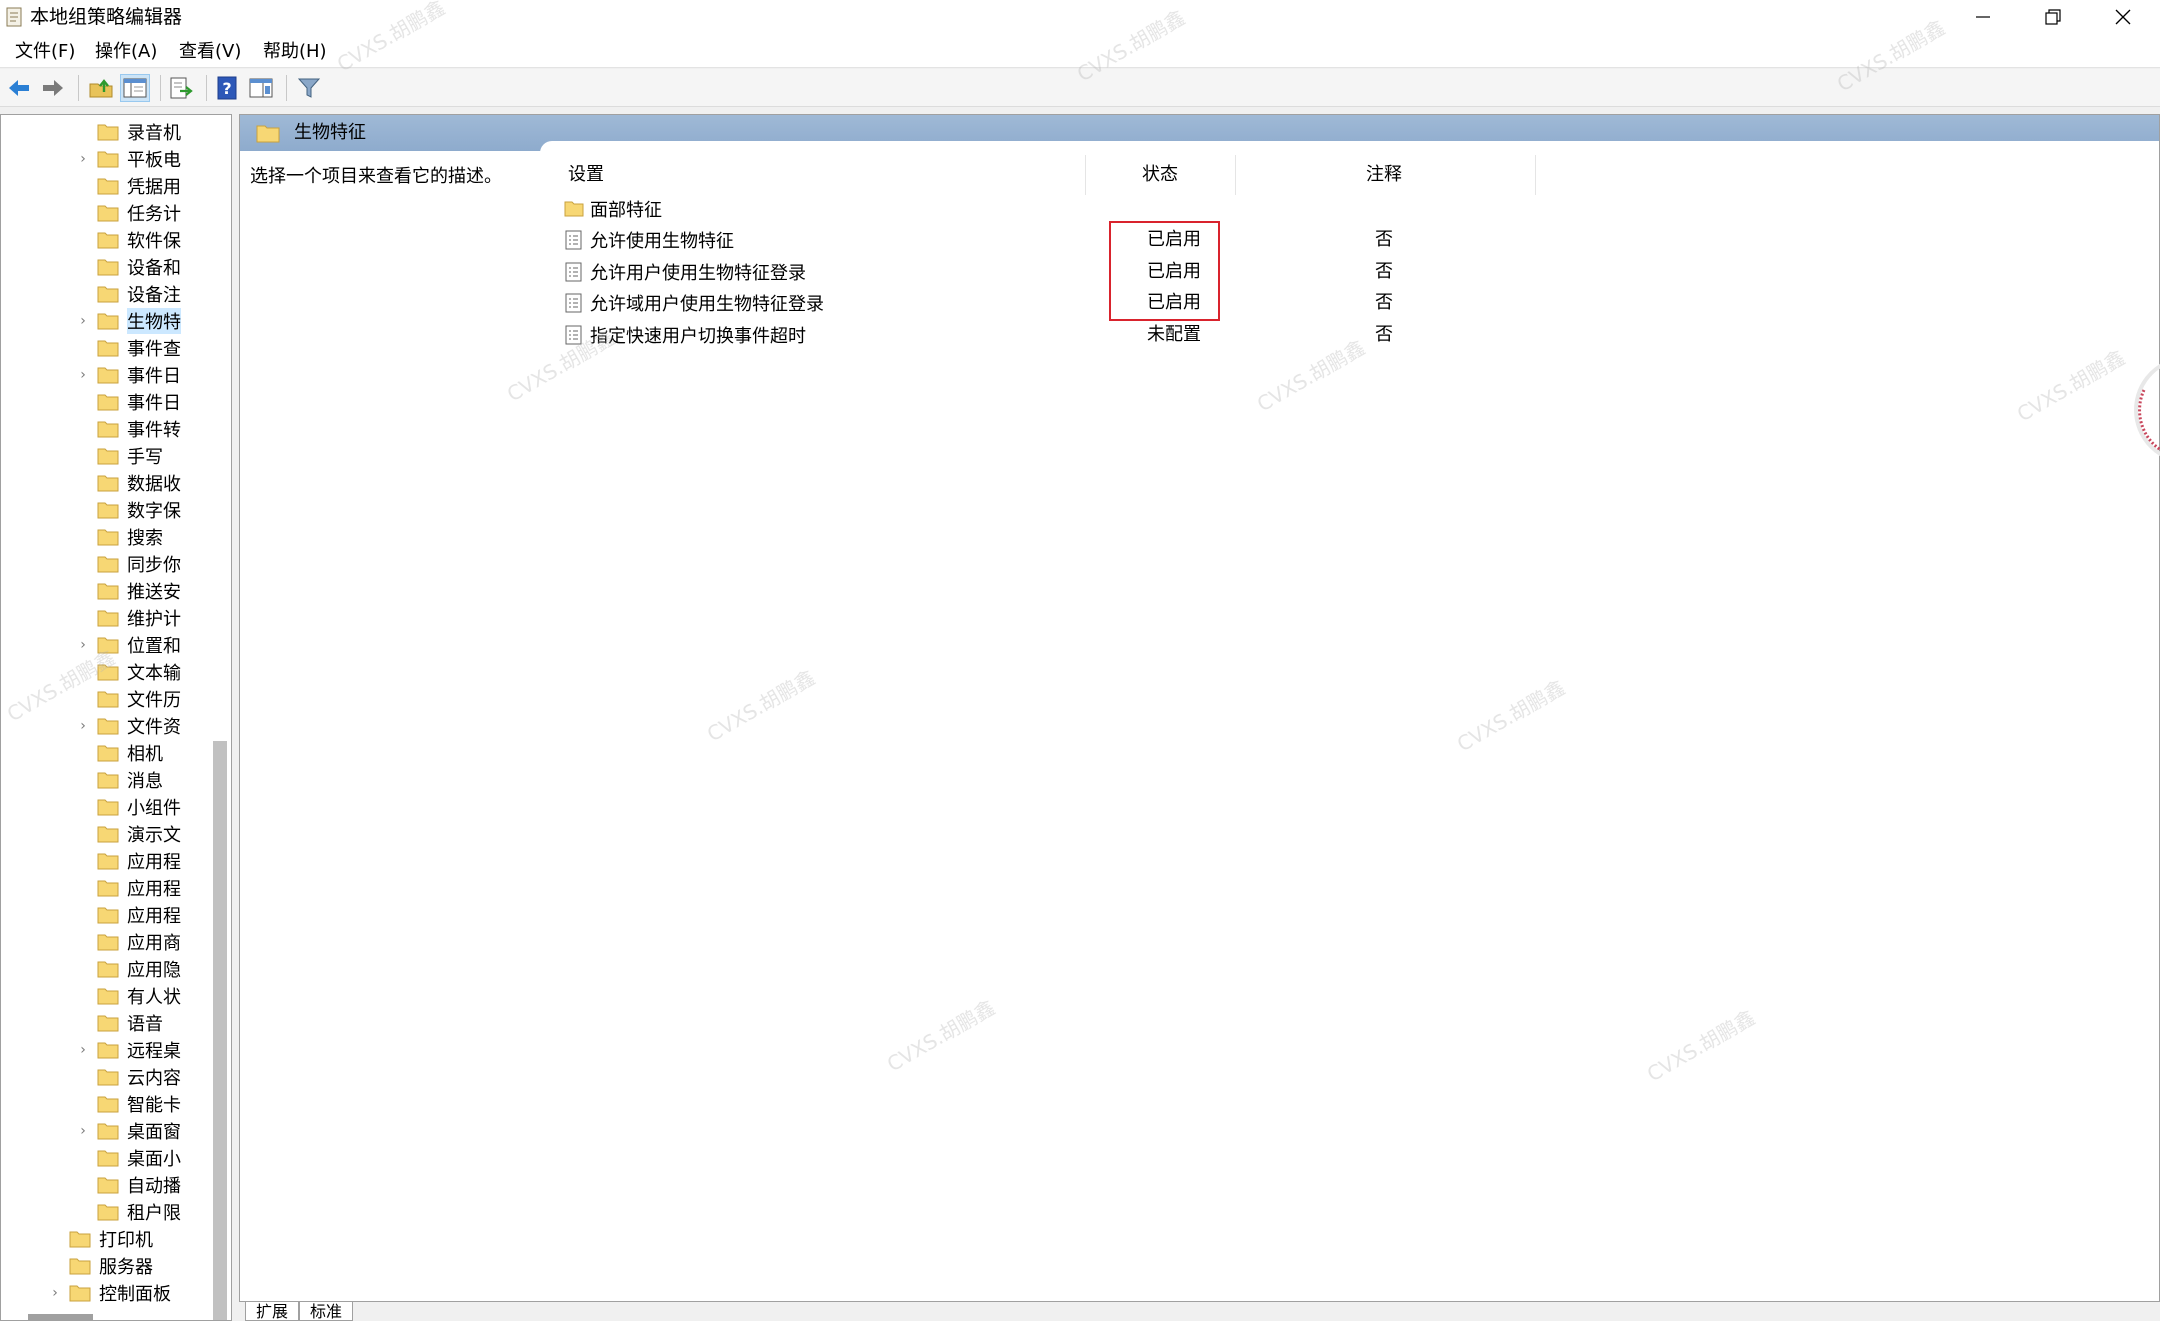 This screenshot has width=2160, height=1321. What do you see at coordinates (326, 1311) in the screenshot?
I see `tab-standard: 标准` at bounding box center [326, 1311].